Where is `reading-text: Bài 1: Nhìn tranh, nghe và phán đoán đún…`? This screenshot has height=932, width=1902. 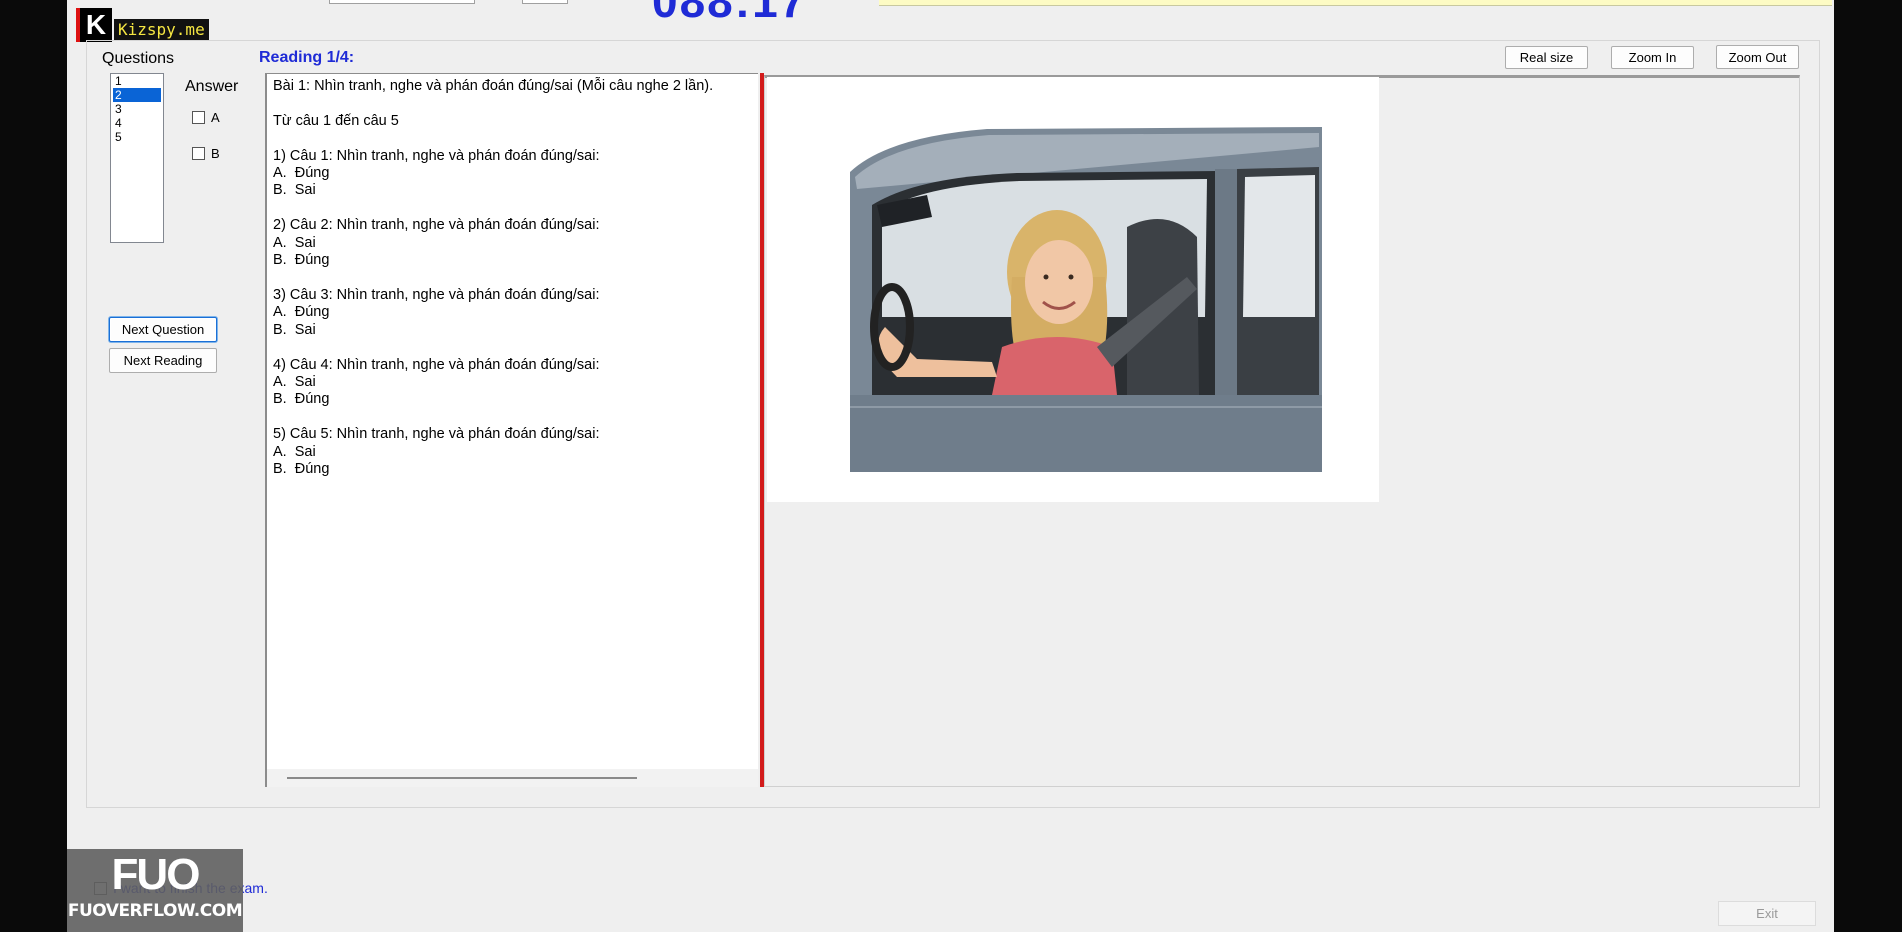
reading-text: Bài 1: Nhìn tranh, nghe và phán đoán đún… is located at coordinates (493, 277).